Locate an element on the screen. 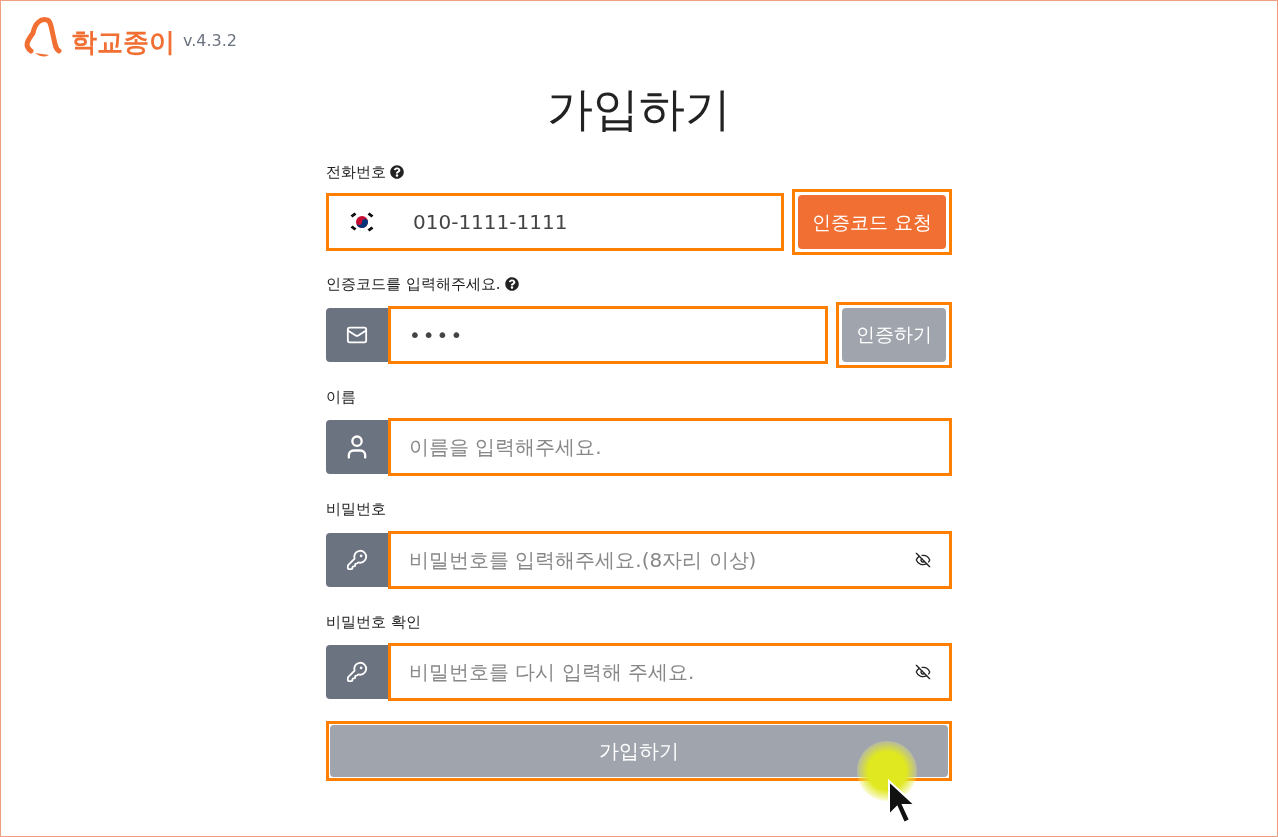 The height and width of the screenshot is (837, 1278). input-field: 비밀번호를 입력해주세요.(8자리 이상) is located at coordinates (670, 559).